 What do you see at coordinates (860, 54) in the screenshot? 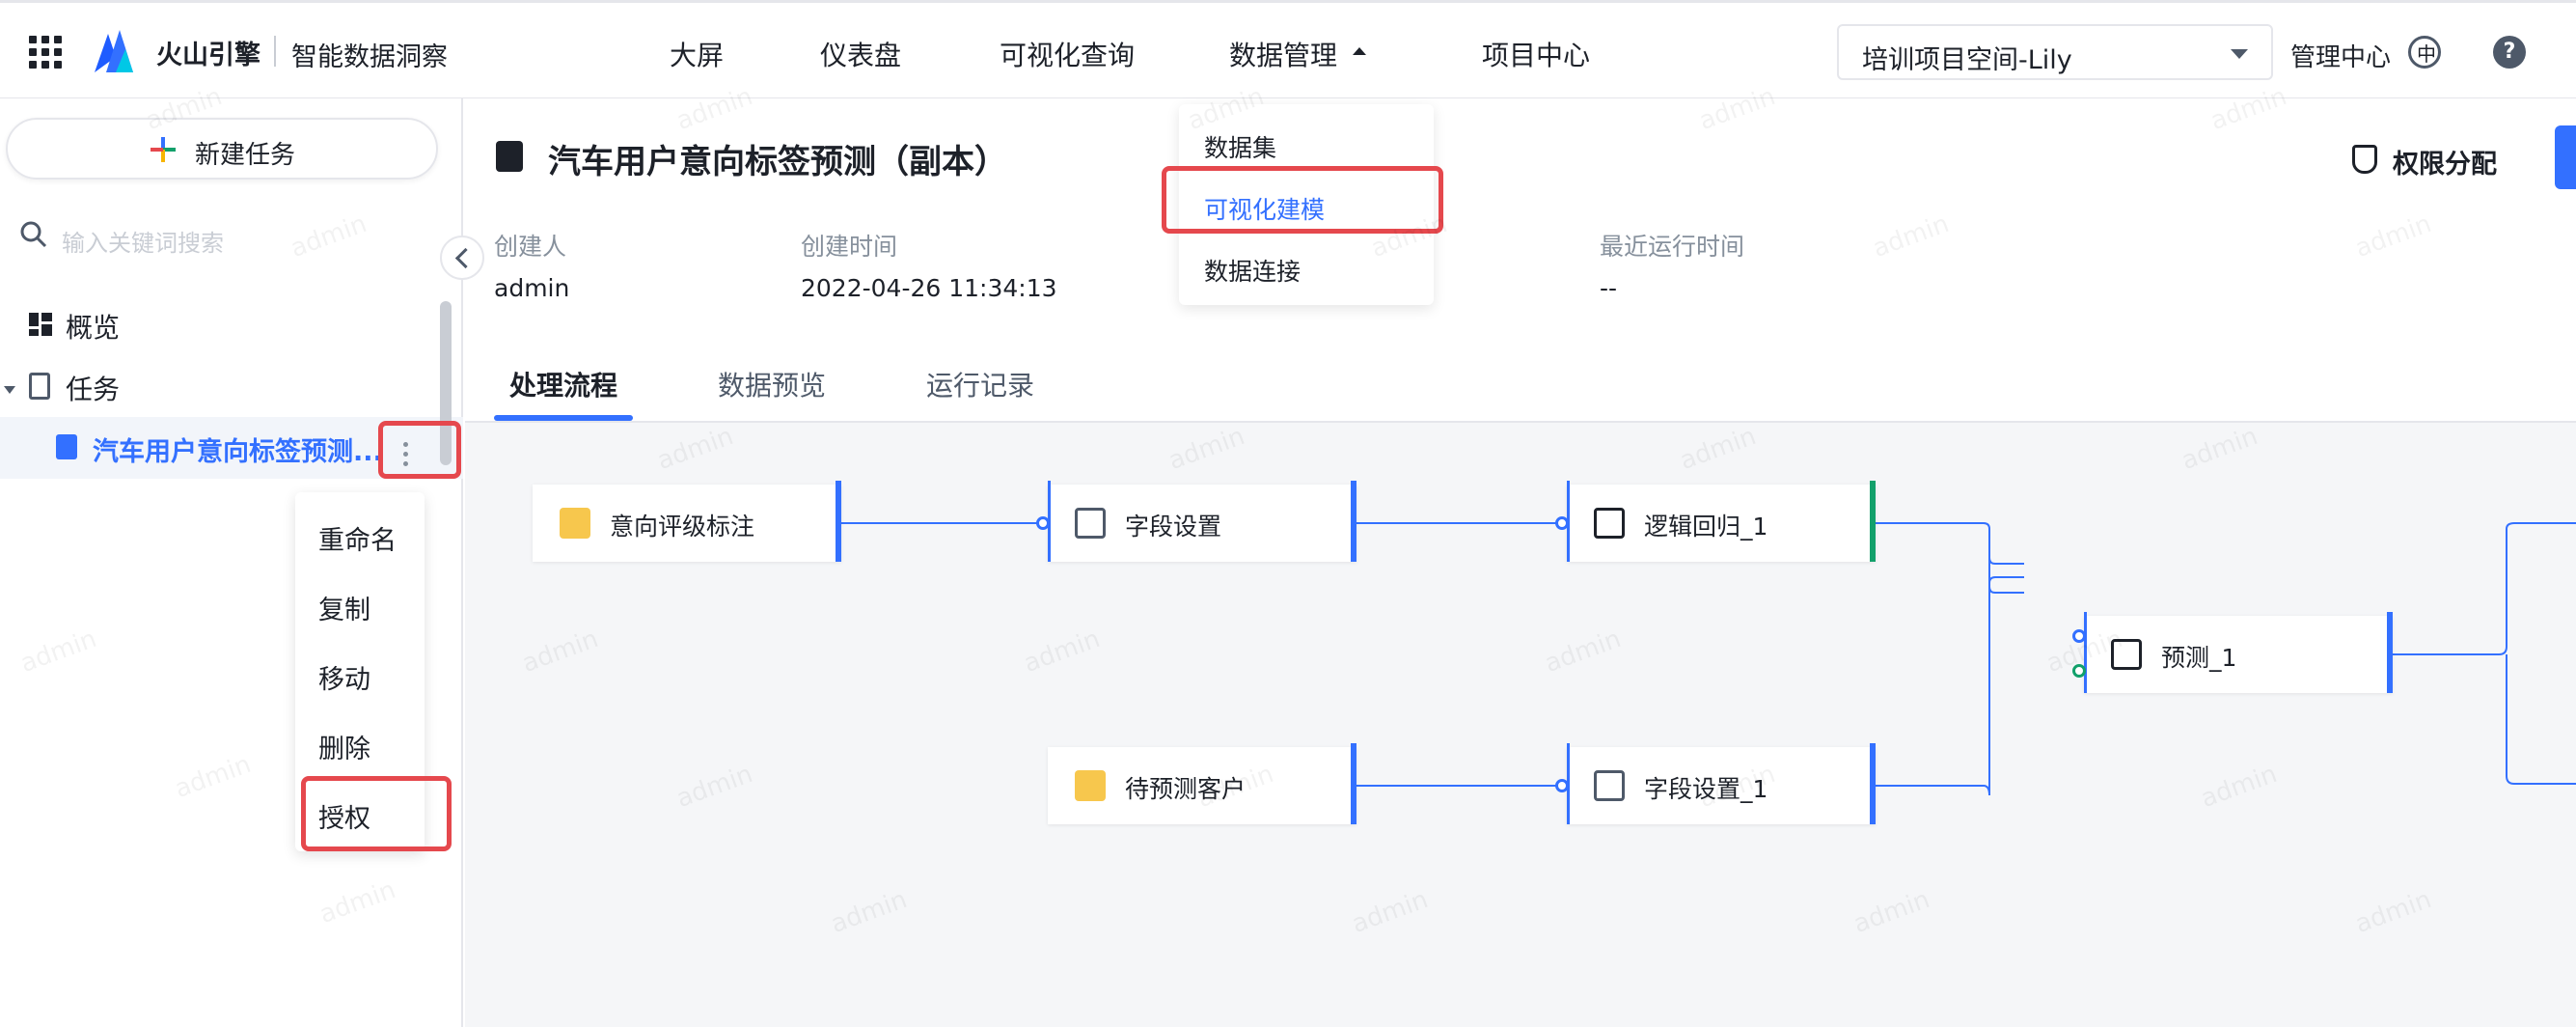
I see `nav-dashboard: 仪表盘` at bounding box center [860, 54].